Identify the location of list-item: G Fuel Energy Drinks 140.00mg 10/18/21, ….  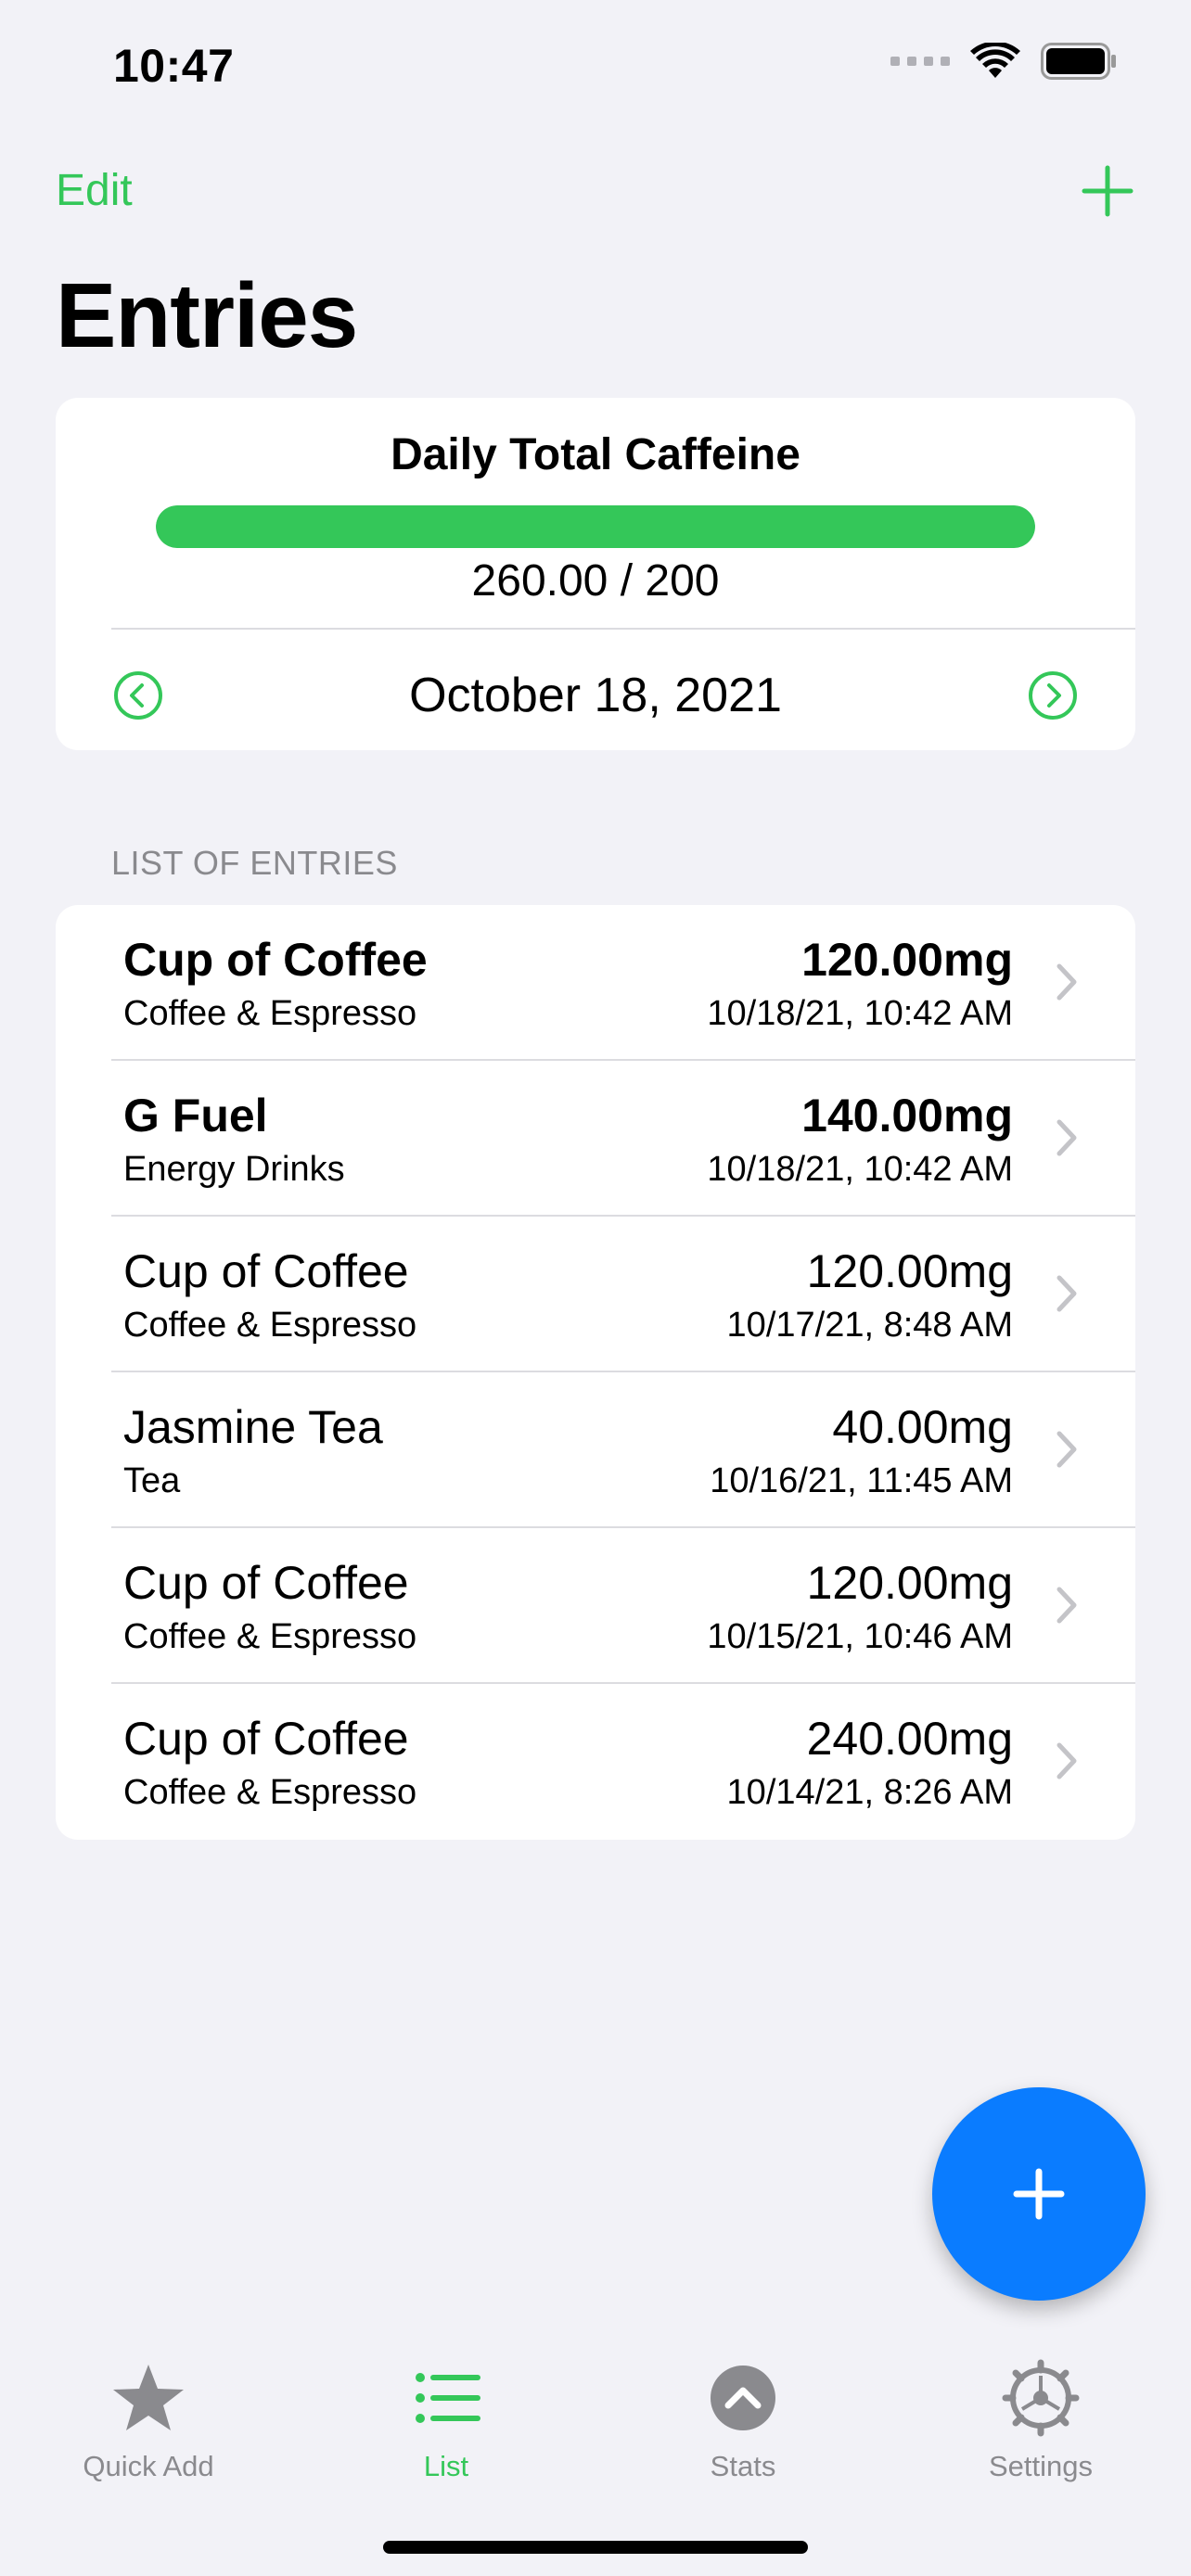
(595, 1139).